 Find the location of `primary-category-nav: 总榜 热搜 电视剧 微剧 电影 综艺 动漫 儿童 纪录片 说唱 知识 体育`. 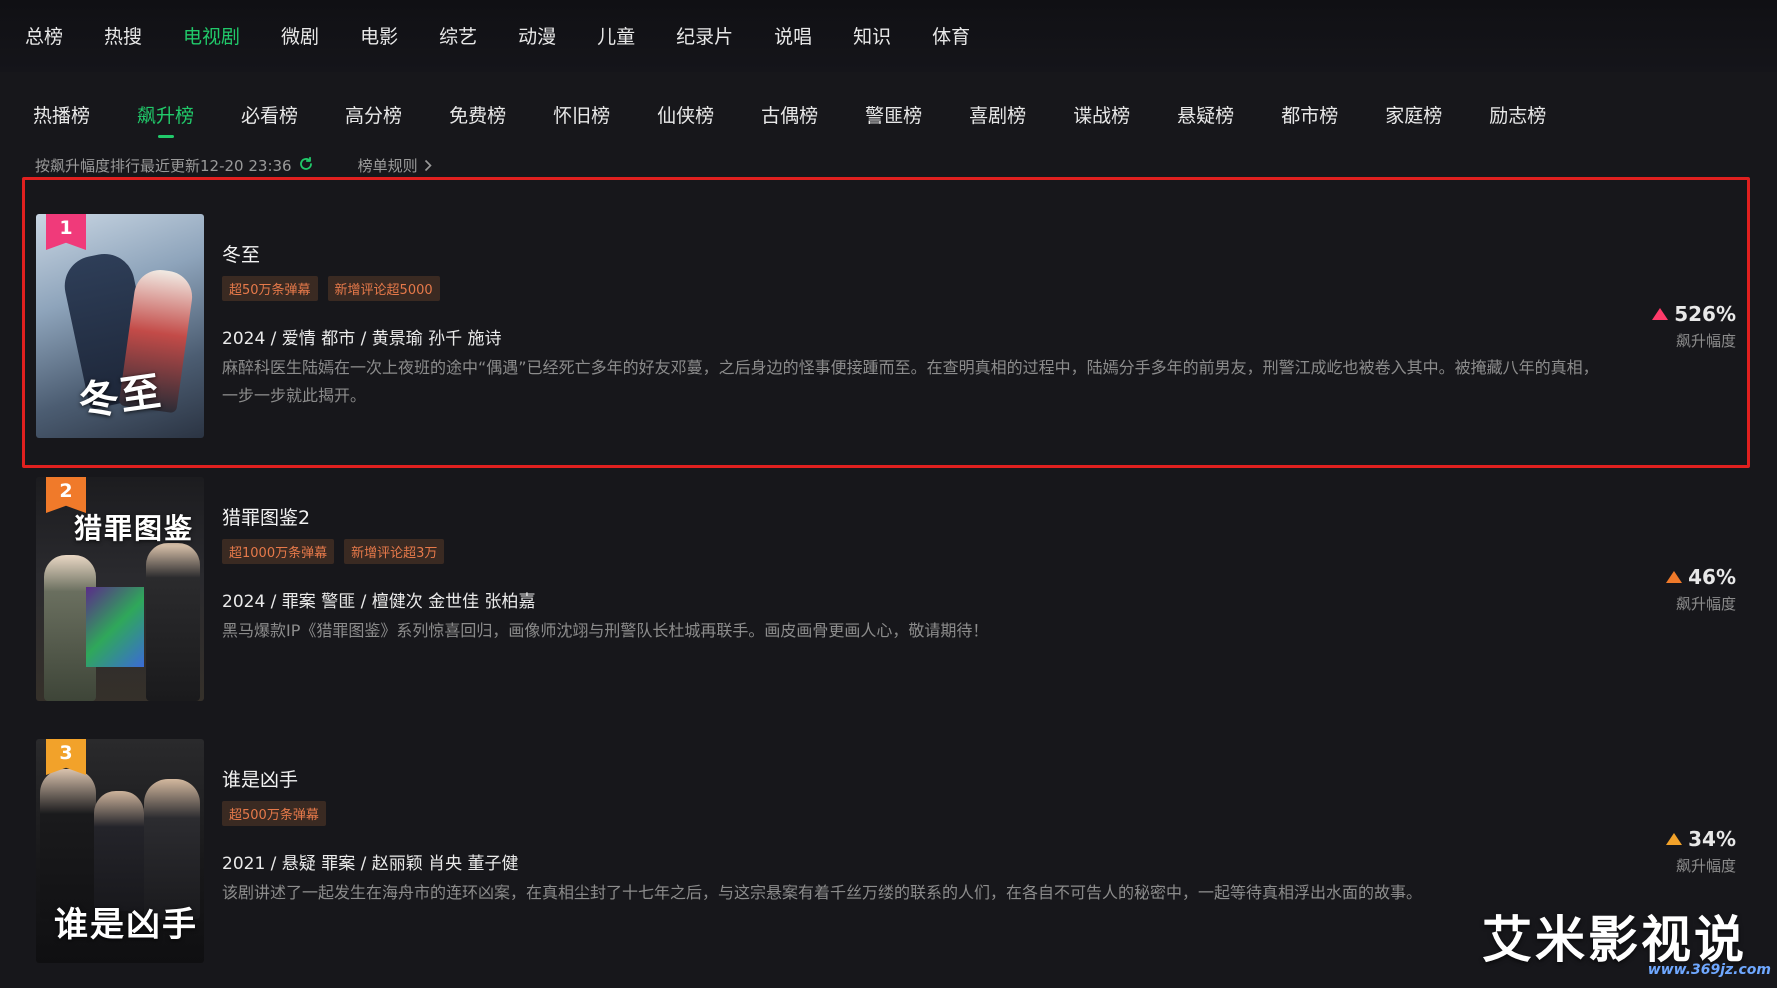

primary-category-nav: 总榜 热搜 电视剧 微剧 电影 综艺 动漫 儿童 纪录片 说唱 知识 体育 is located at coordinates (518, 35).